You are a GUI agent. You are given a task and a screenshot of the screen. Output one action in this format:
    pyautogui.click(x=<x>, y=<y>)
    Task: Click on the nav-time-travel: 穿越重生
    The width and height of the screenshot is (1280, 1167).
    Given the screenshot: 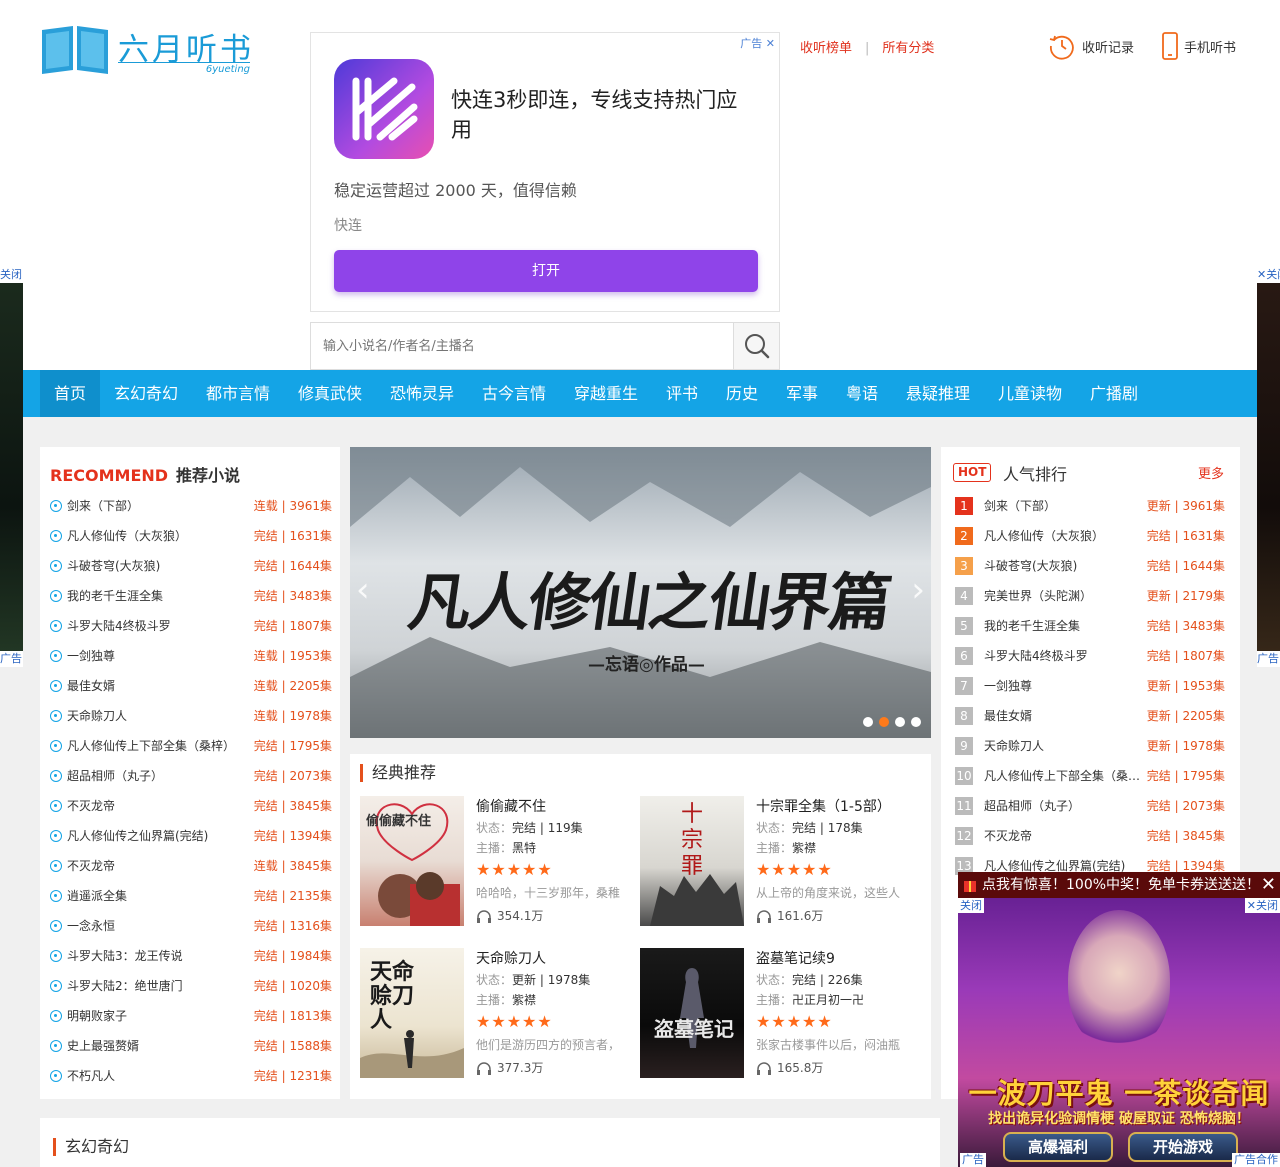 What is the action you would take?
    pyautogui.click(x=606, y=393)
    